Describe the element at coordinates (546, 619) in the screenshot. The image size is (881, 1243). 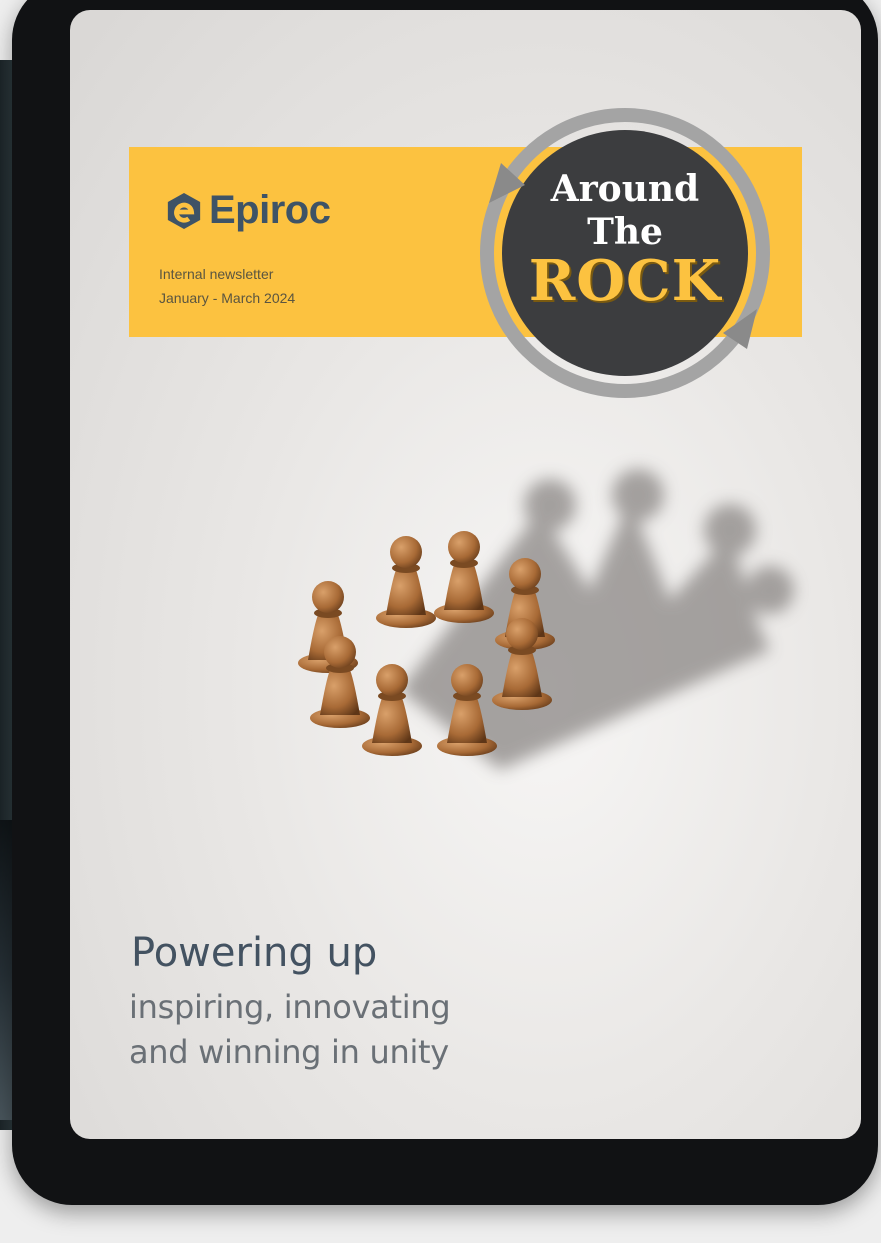
I see `cover-photo` at that location.